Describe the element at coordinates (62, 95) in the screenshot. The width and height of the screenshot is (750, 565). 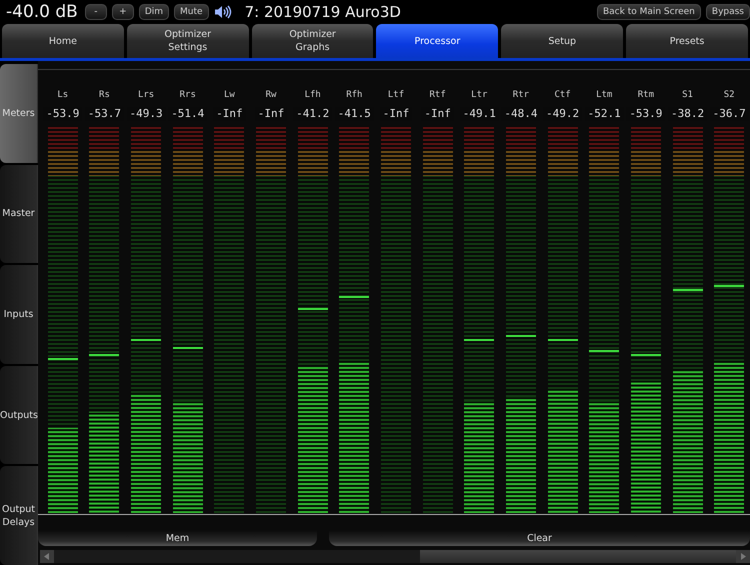
I see `channel-label: Ls` at that location.